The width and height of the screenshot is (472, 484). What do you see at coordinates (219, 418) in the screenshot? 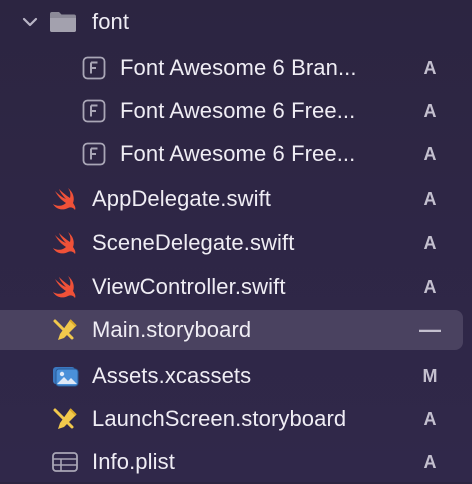
I see `file-label: LaunchScreen.storyboard` at bounding box center [219, 418].